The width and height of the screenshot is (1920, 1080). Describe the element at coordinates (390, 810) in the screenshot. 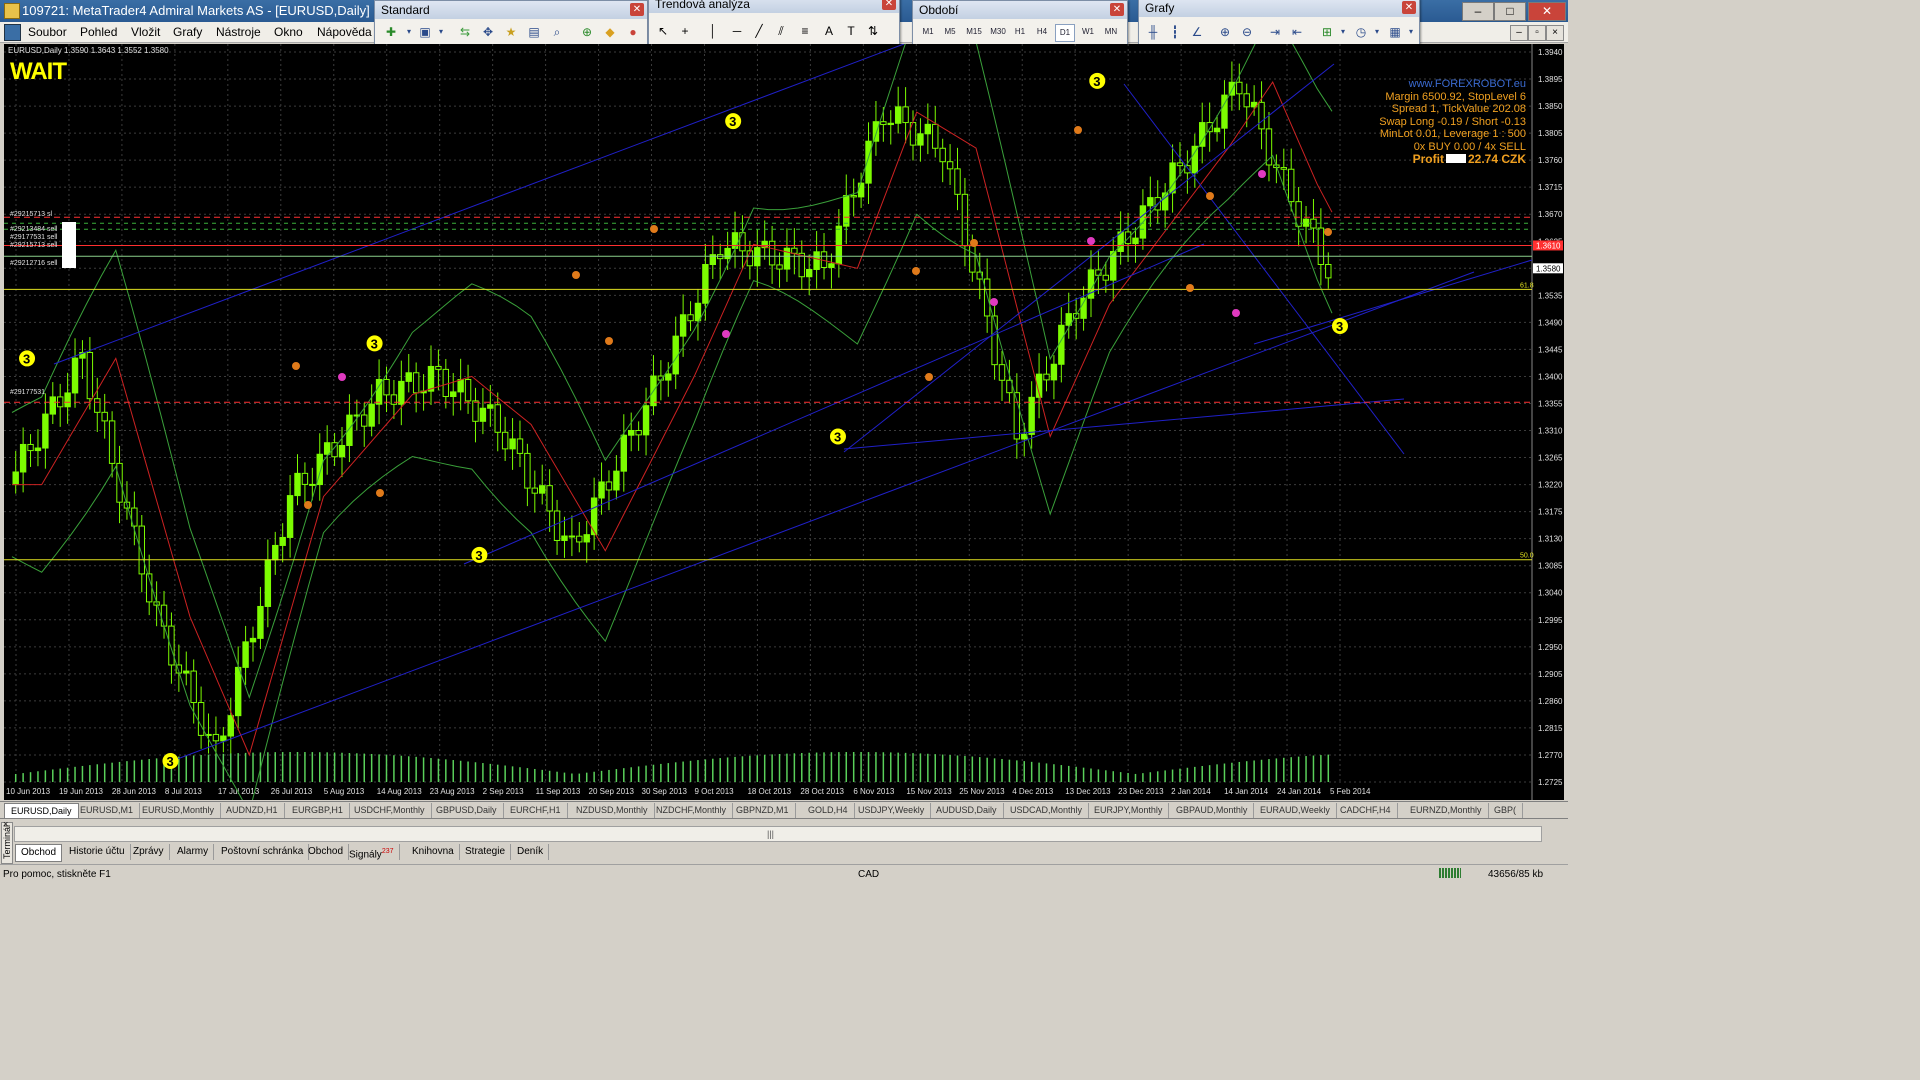

I see `chart-tab: USDCHF,Monthly` at that location.